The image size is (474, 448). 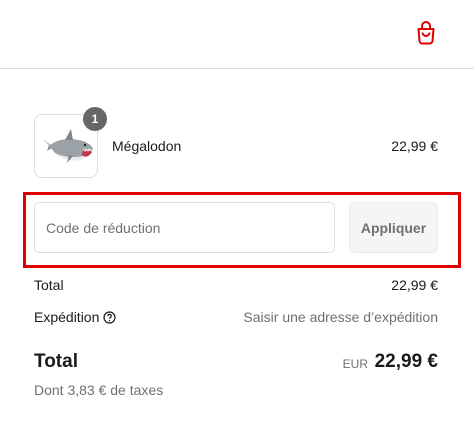 I want to click on subtotal-value: 22,99 €, so click(x=414, y=285).